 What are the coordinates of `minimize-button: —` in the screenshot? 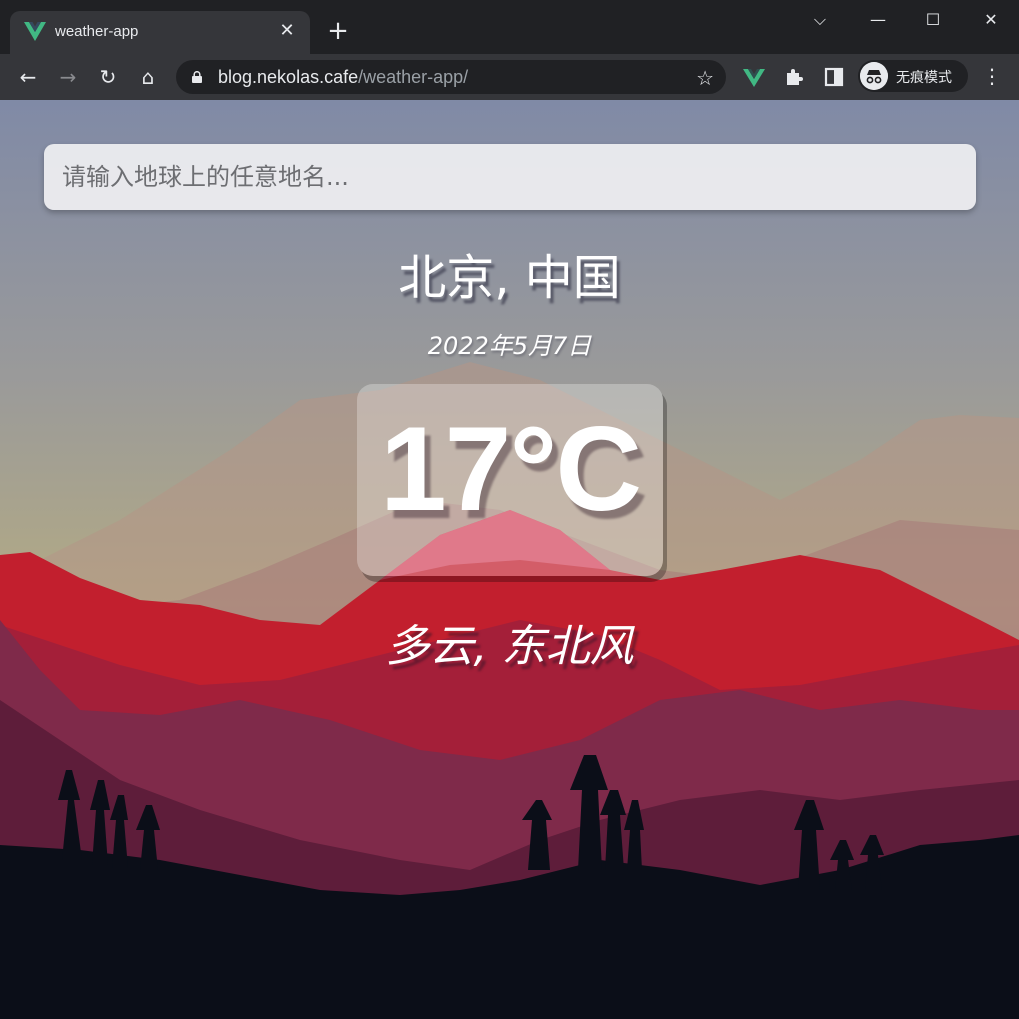 It's located at (878, 20).